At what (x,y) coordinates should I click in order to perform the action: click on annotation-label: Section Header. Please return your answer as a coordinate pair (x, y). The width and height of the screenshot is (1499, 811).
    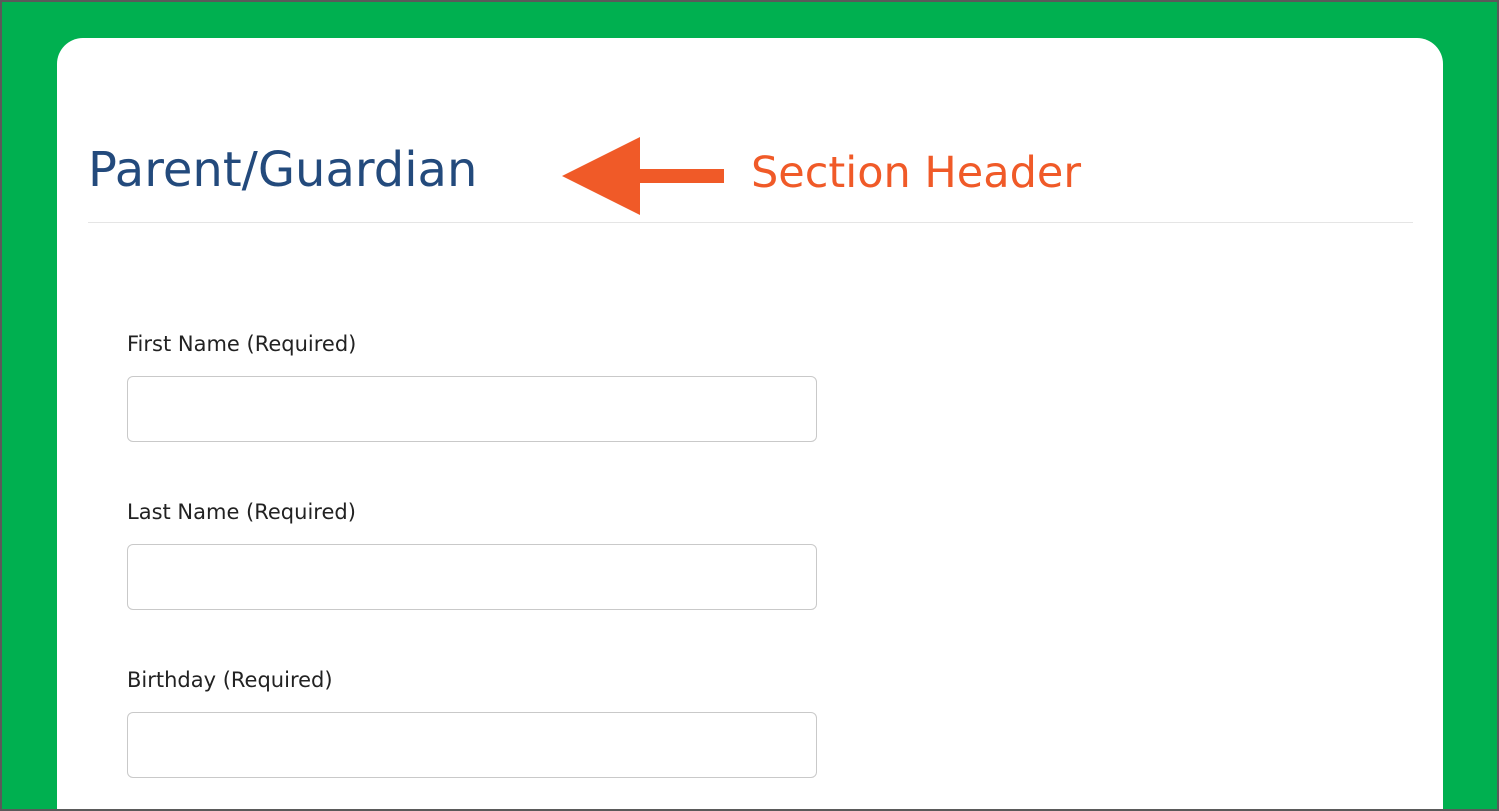
    Looking at the image, I should click on (916, 173).